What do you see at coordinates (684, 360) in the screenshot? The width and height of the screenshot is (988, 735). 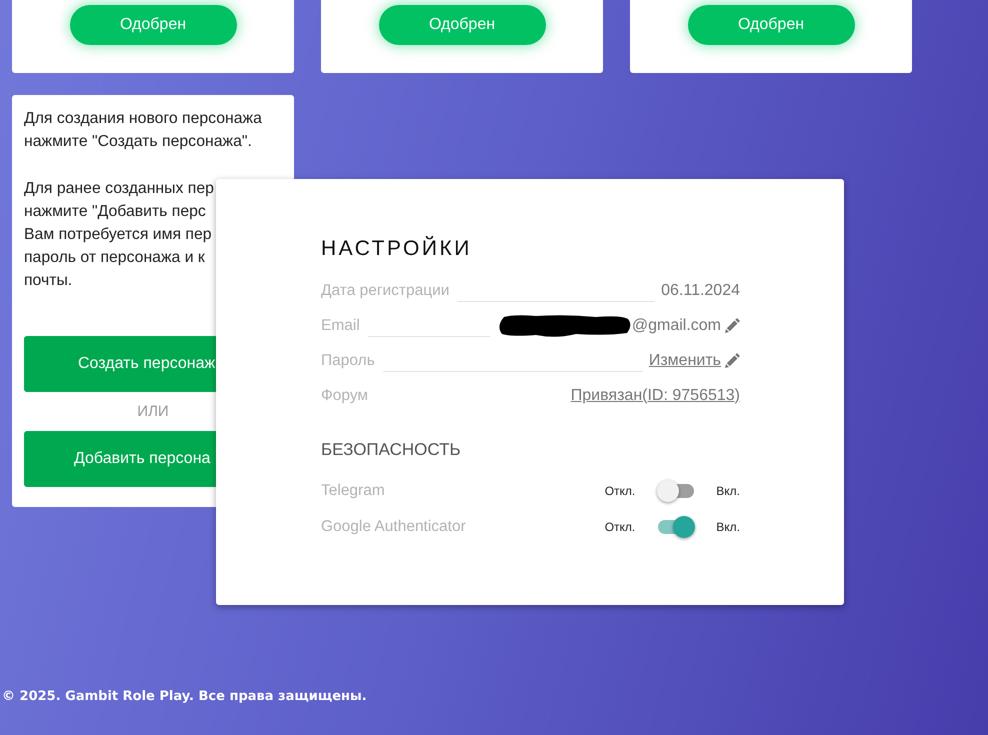 I see `change-link: Изменить` at bounding box center [684, 360].